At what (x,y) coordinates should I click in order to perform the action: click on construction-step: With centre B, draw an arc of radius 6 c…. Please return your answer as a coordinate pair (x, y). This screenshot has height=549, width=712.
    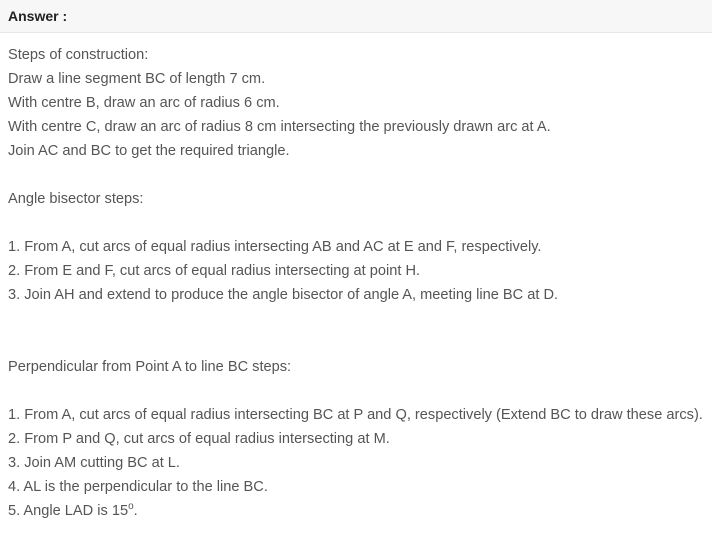
    Looking at the image, I should click on (144, 103).